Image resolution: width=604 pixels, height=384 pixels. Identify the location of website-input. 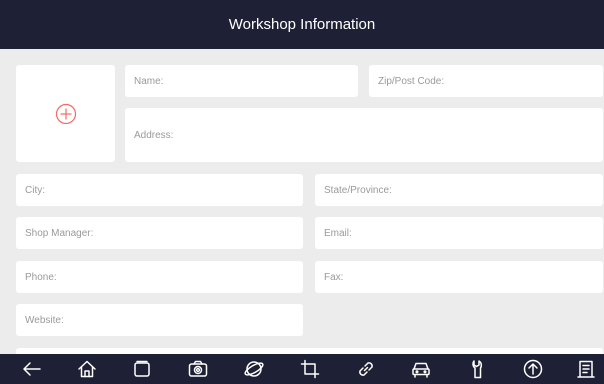
(159, 320).